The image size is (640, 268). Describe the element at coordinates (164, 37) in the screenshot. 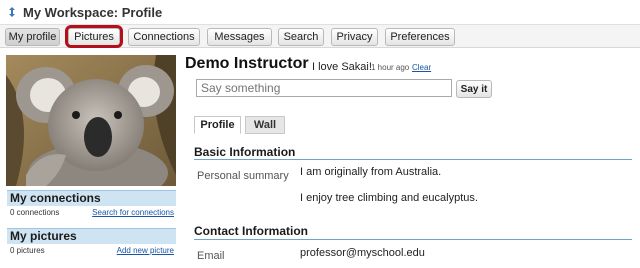

I see `connections-button: Connections` at that location.